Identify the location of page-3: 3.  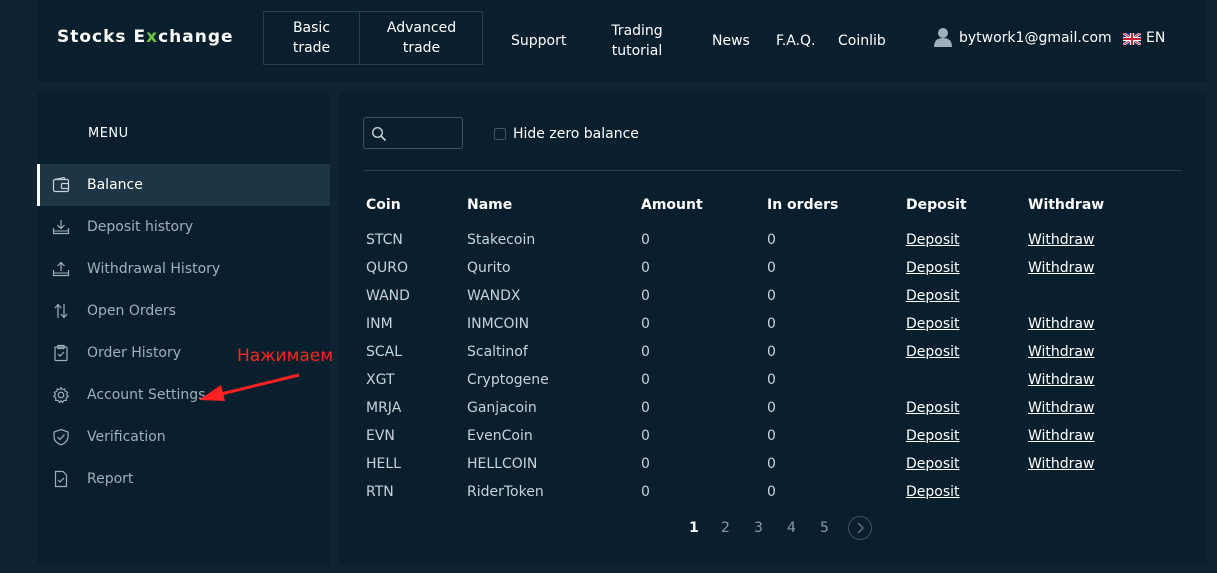
(758, 528).